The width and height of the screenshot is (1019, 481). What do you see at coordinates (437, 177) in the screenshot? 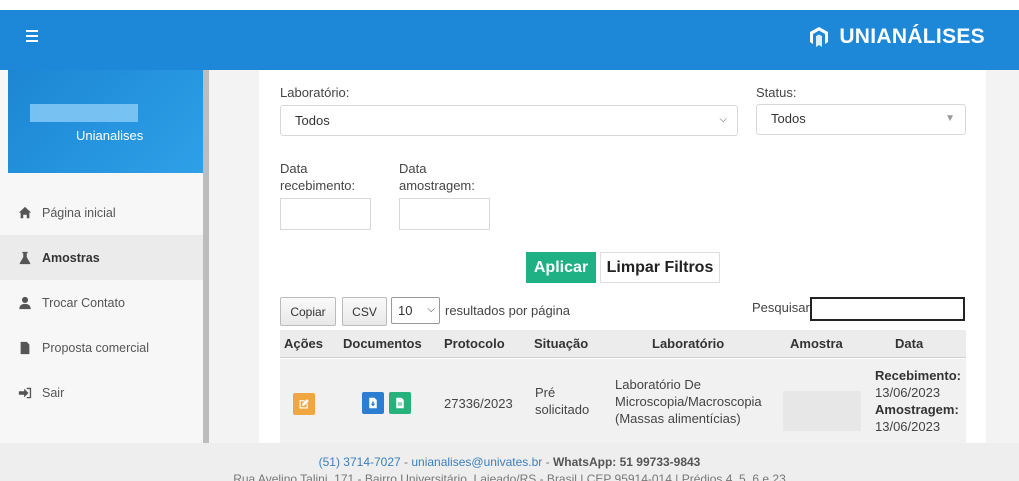
I see `sampling-date-label: Data amostragem:` at bounding box center [437, 177].